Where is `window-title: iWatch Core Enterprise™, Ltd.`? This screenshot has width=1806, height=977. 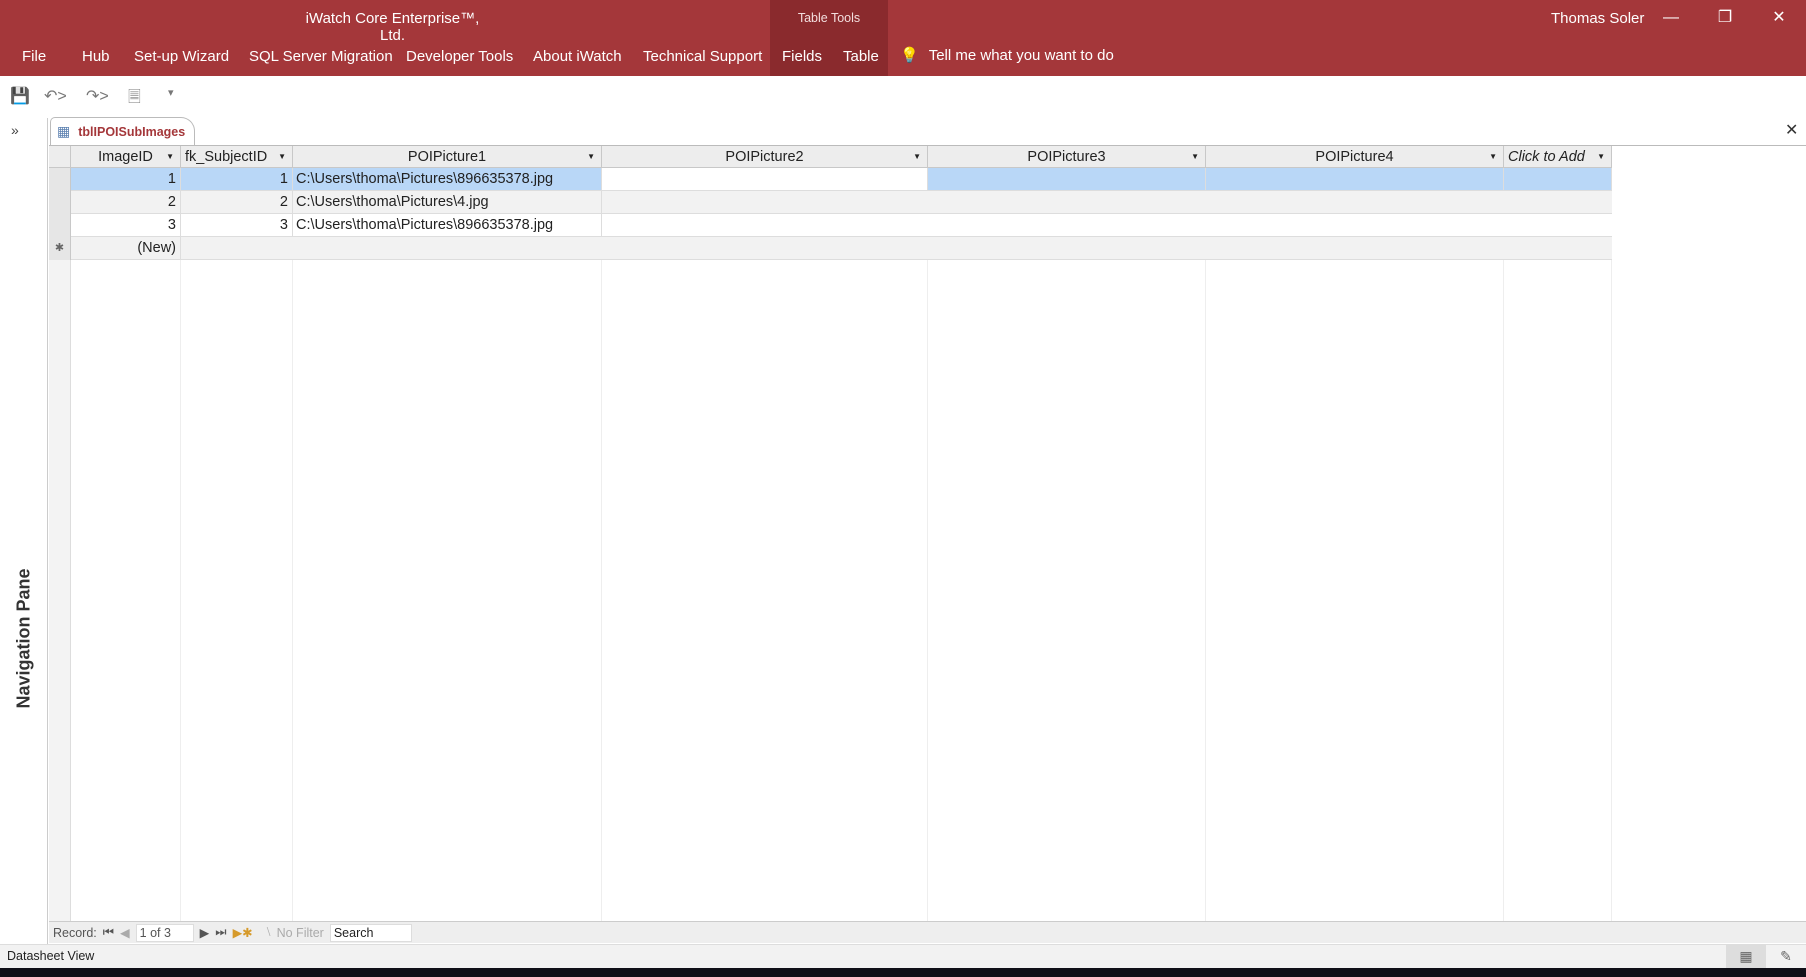 window-title: iWatch Core Enterprise™, Ltd. is located at coordinates (392, 27).